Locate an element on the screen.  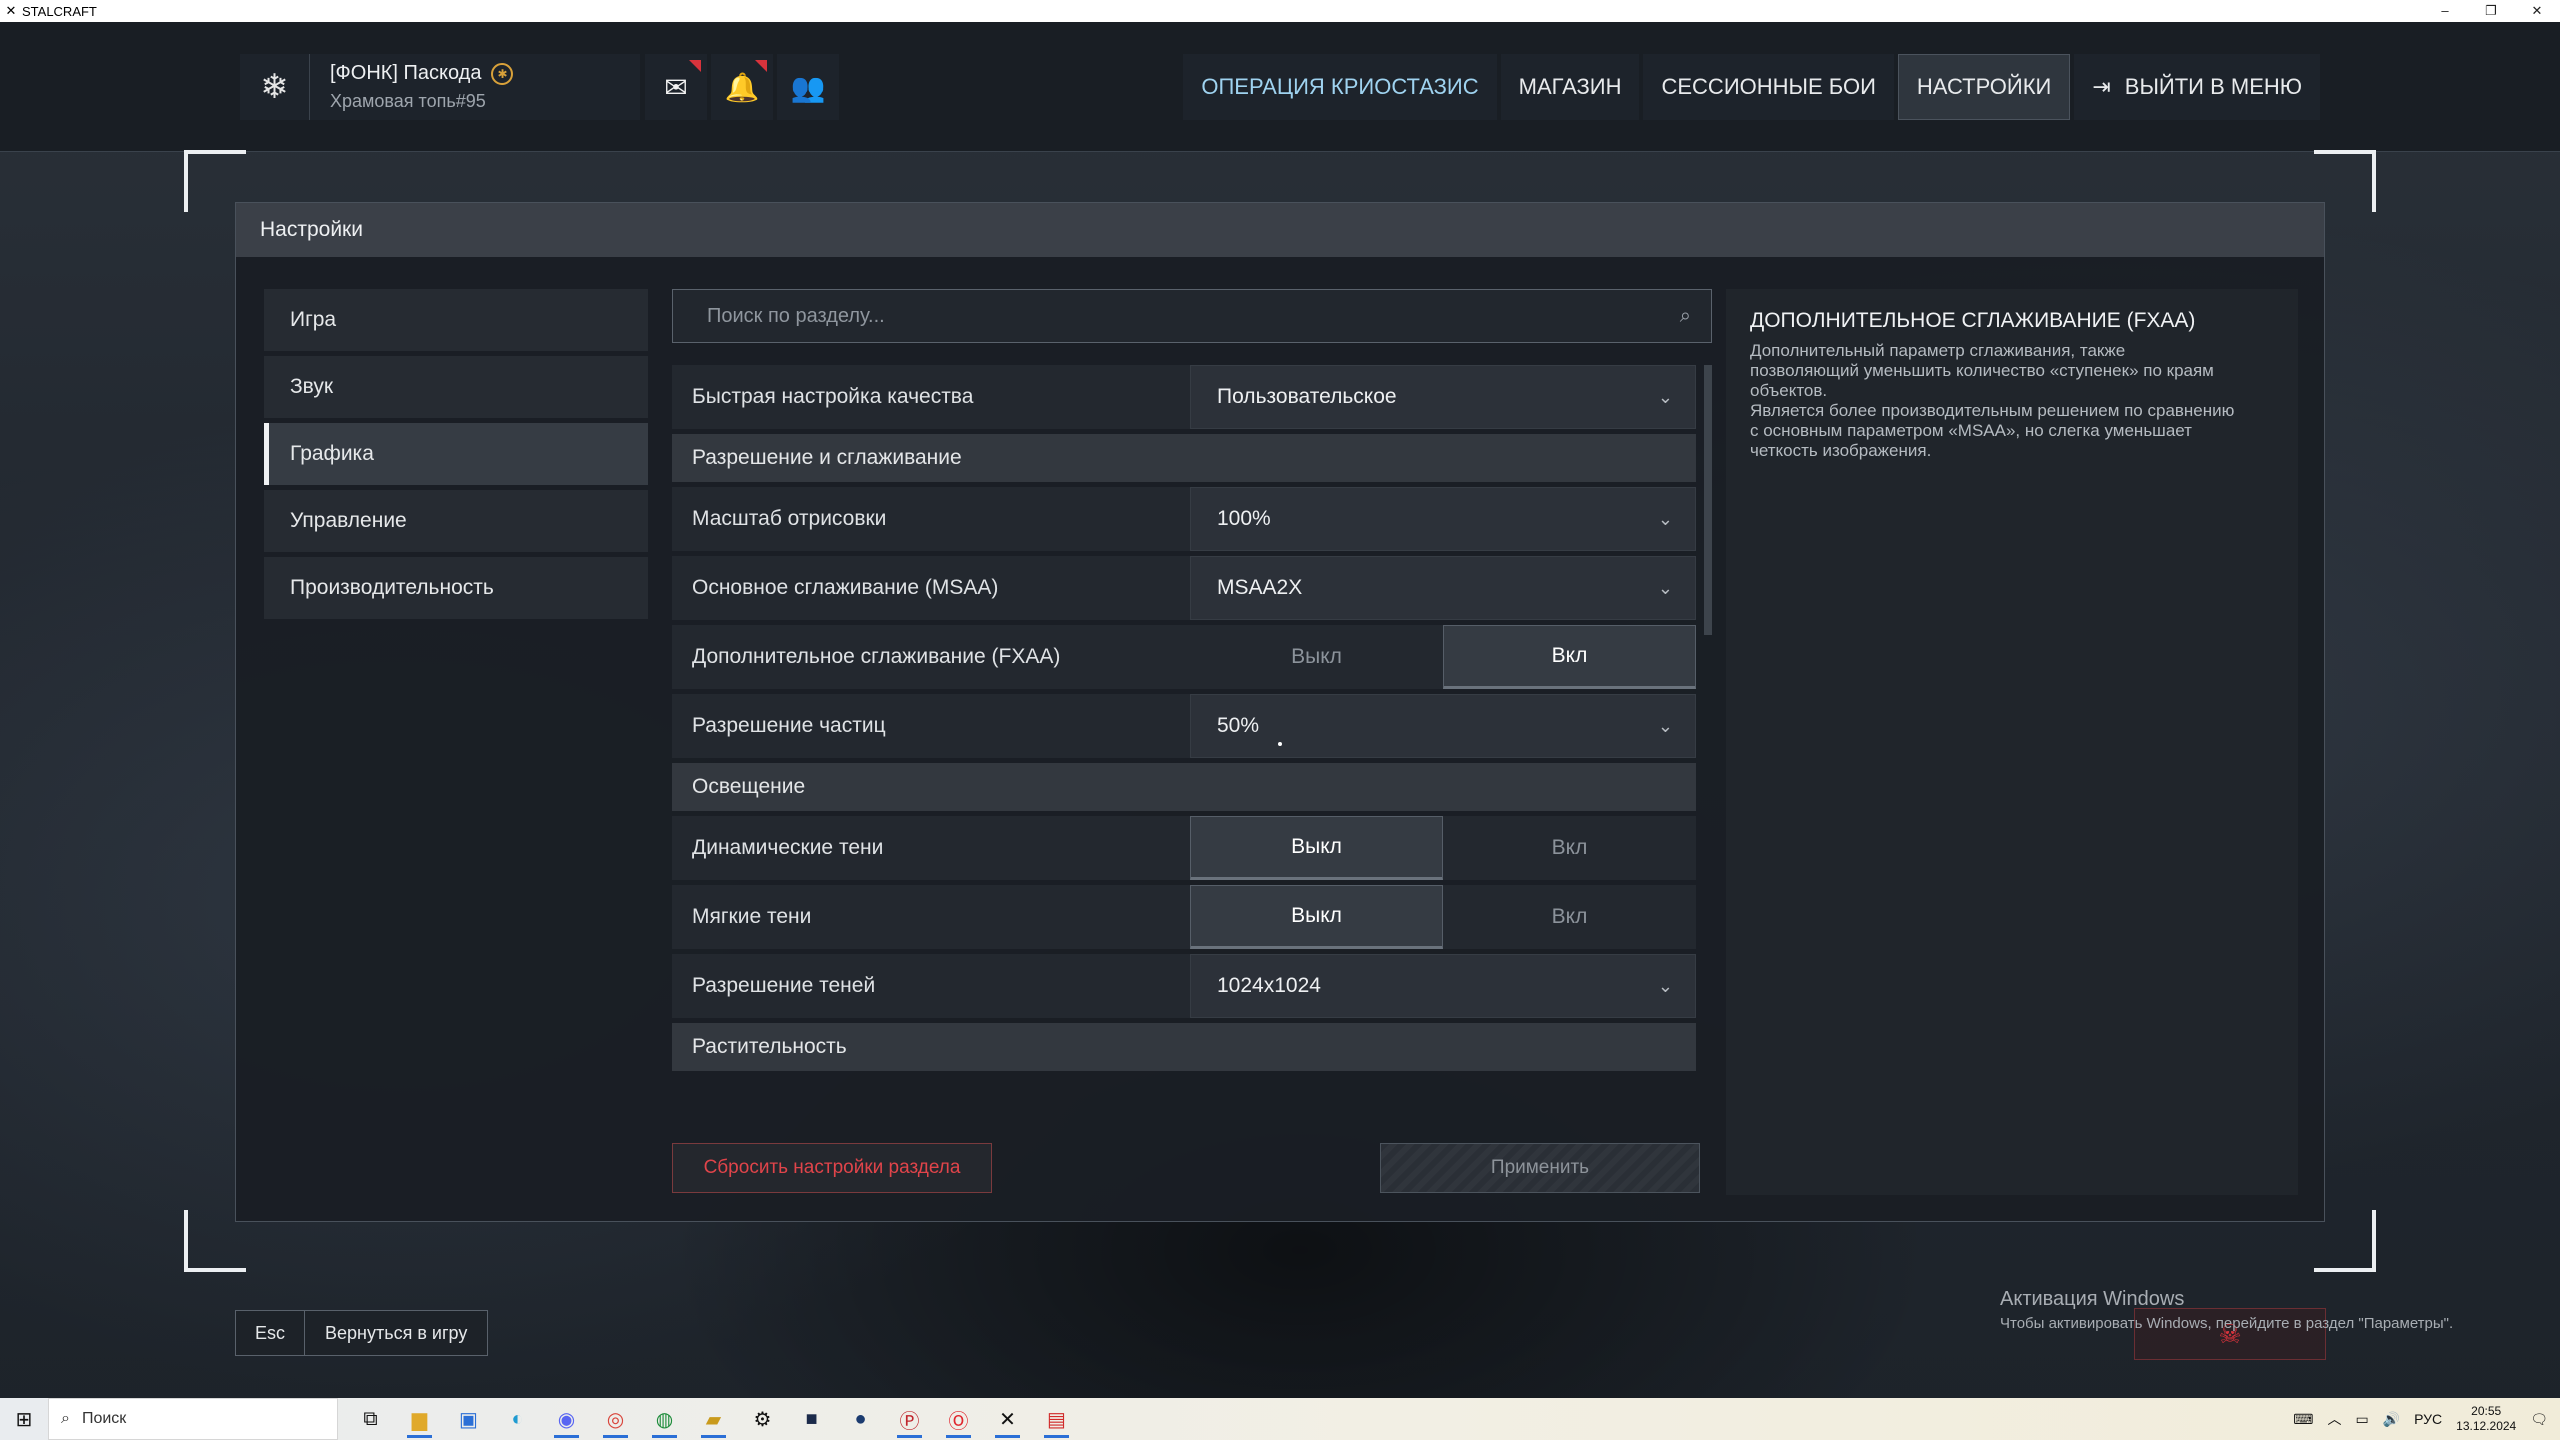
dynamic-shadows-toggle: Выкл Вкл is located at coordinates (1443, 848).